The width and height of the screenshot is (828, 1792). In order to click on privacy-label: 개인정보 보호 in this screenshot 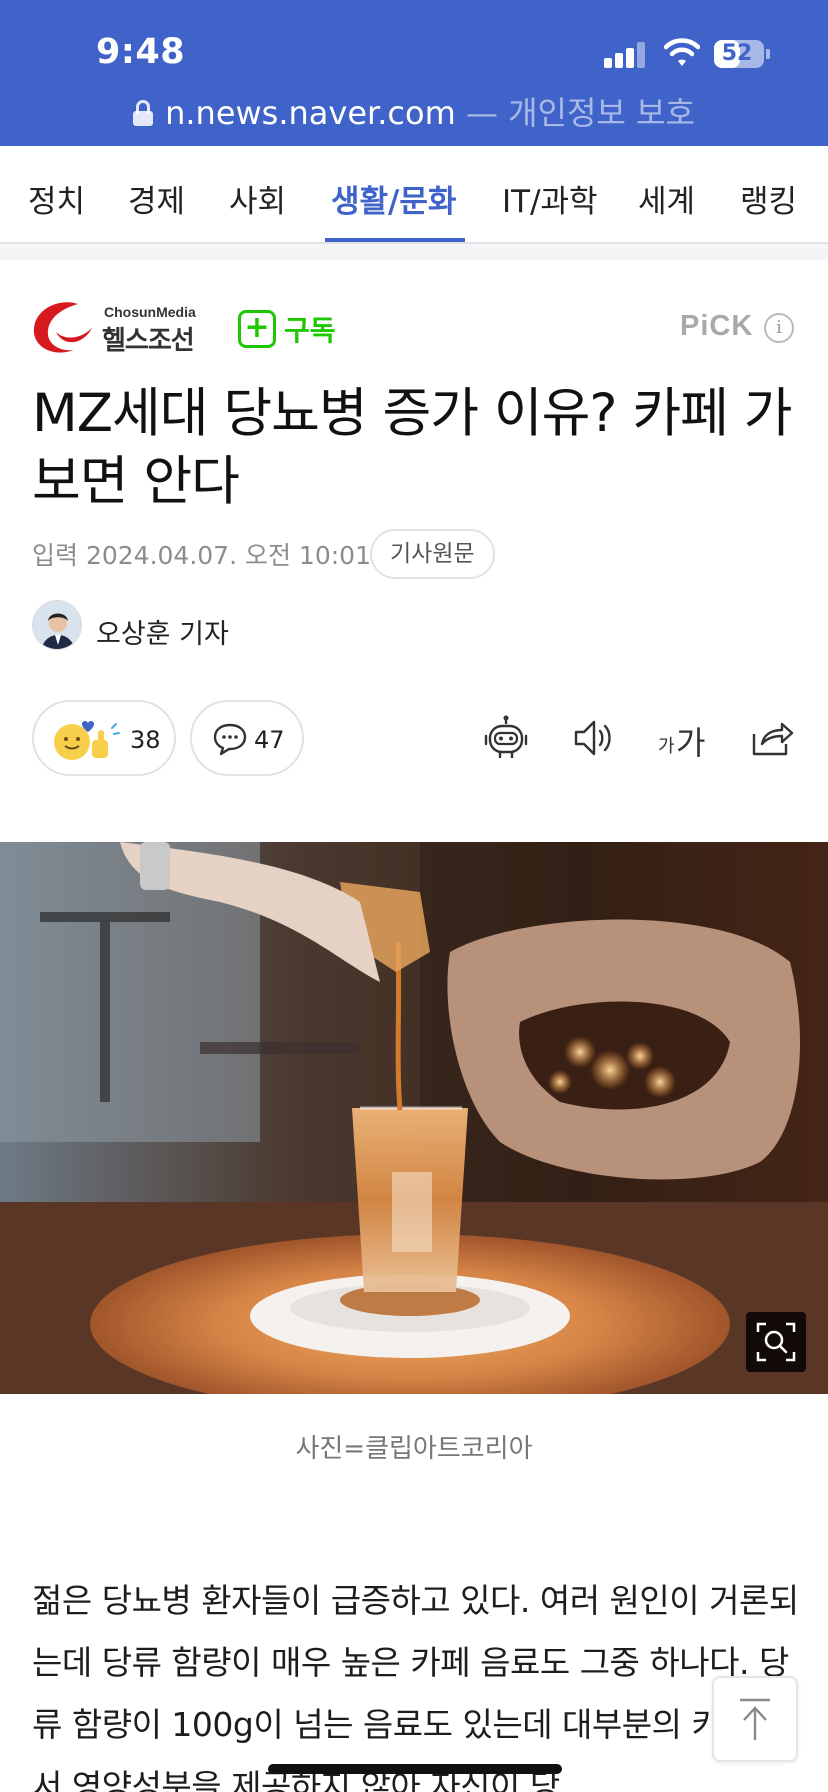, I will do `click(601, 113)`.